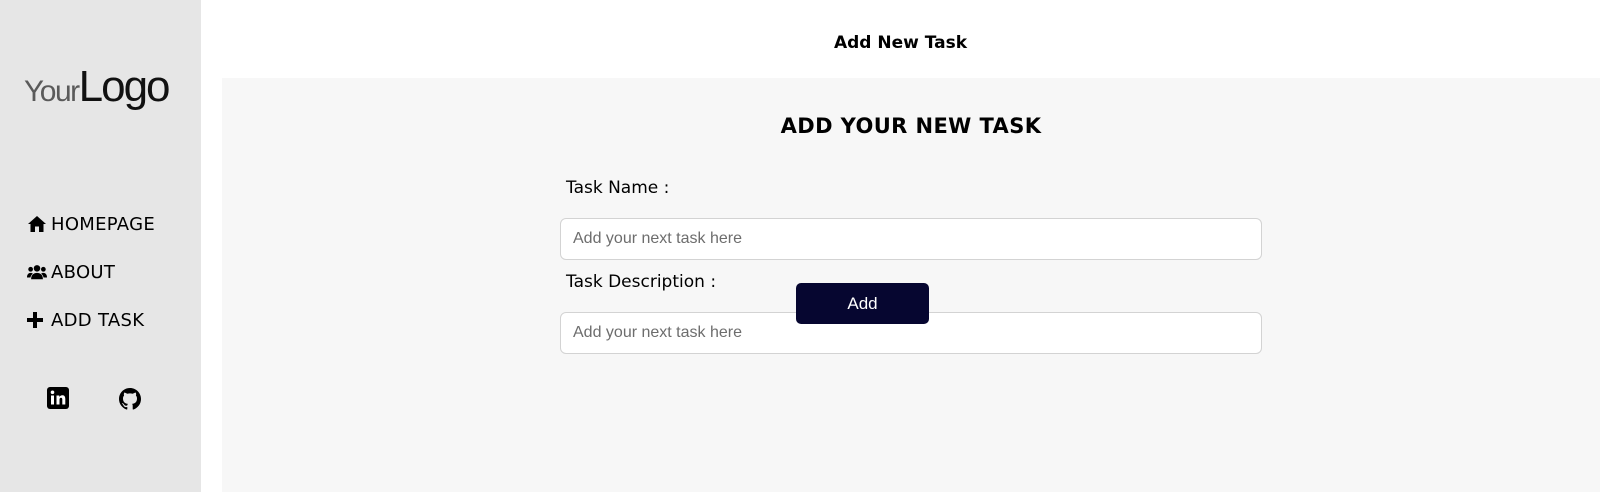 Image resolution: width=1600 pixels, height=492 pixels. What do you see at coordinates (911, 126) in the screenshot?
I see `panel-heading: ADD YOUR NEW TASK` at bounding box center [911, 126].